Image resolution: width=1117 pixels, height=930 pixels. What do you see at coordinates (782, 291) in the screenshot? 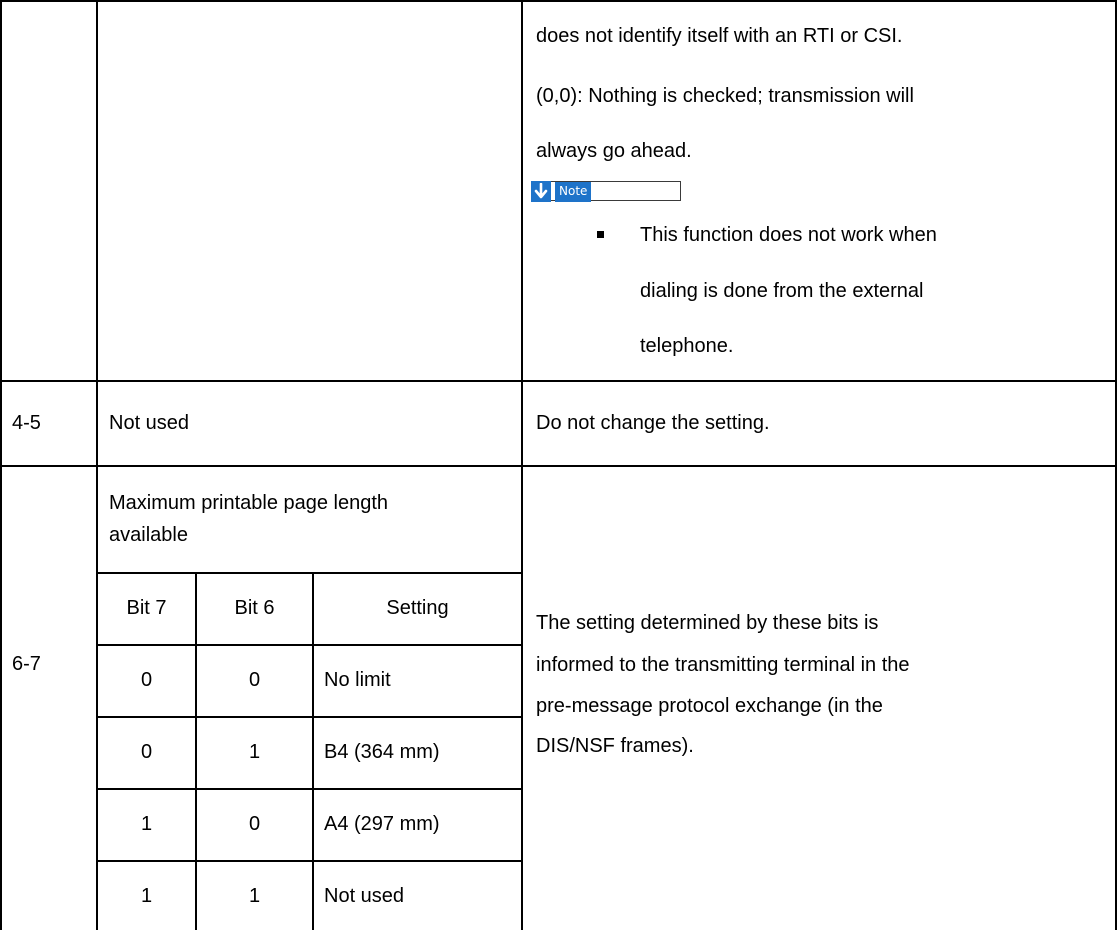
I see `note-line: dialing is done from the external` at bounding box center [782, 291].